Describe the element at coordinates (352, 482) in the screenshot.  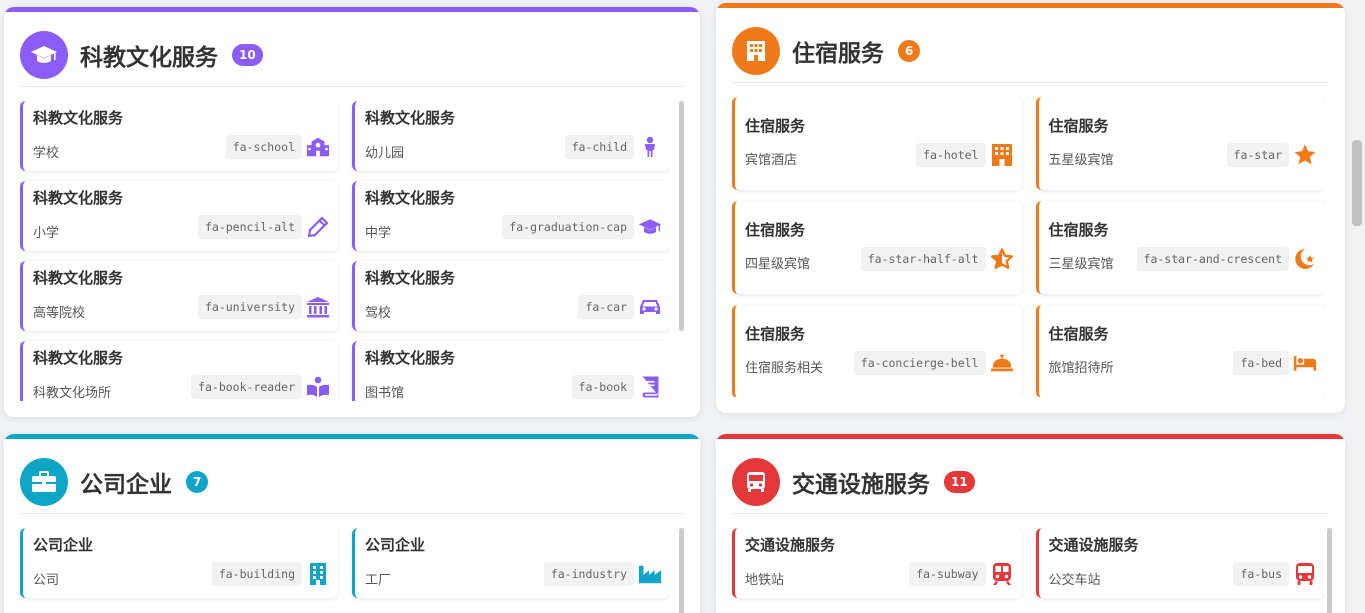
I see `panel-company-header: 公司企业 7` at that location.